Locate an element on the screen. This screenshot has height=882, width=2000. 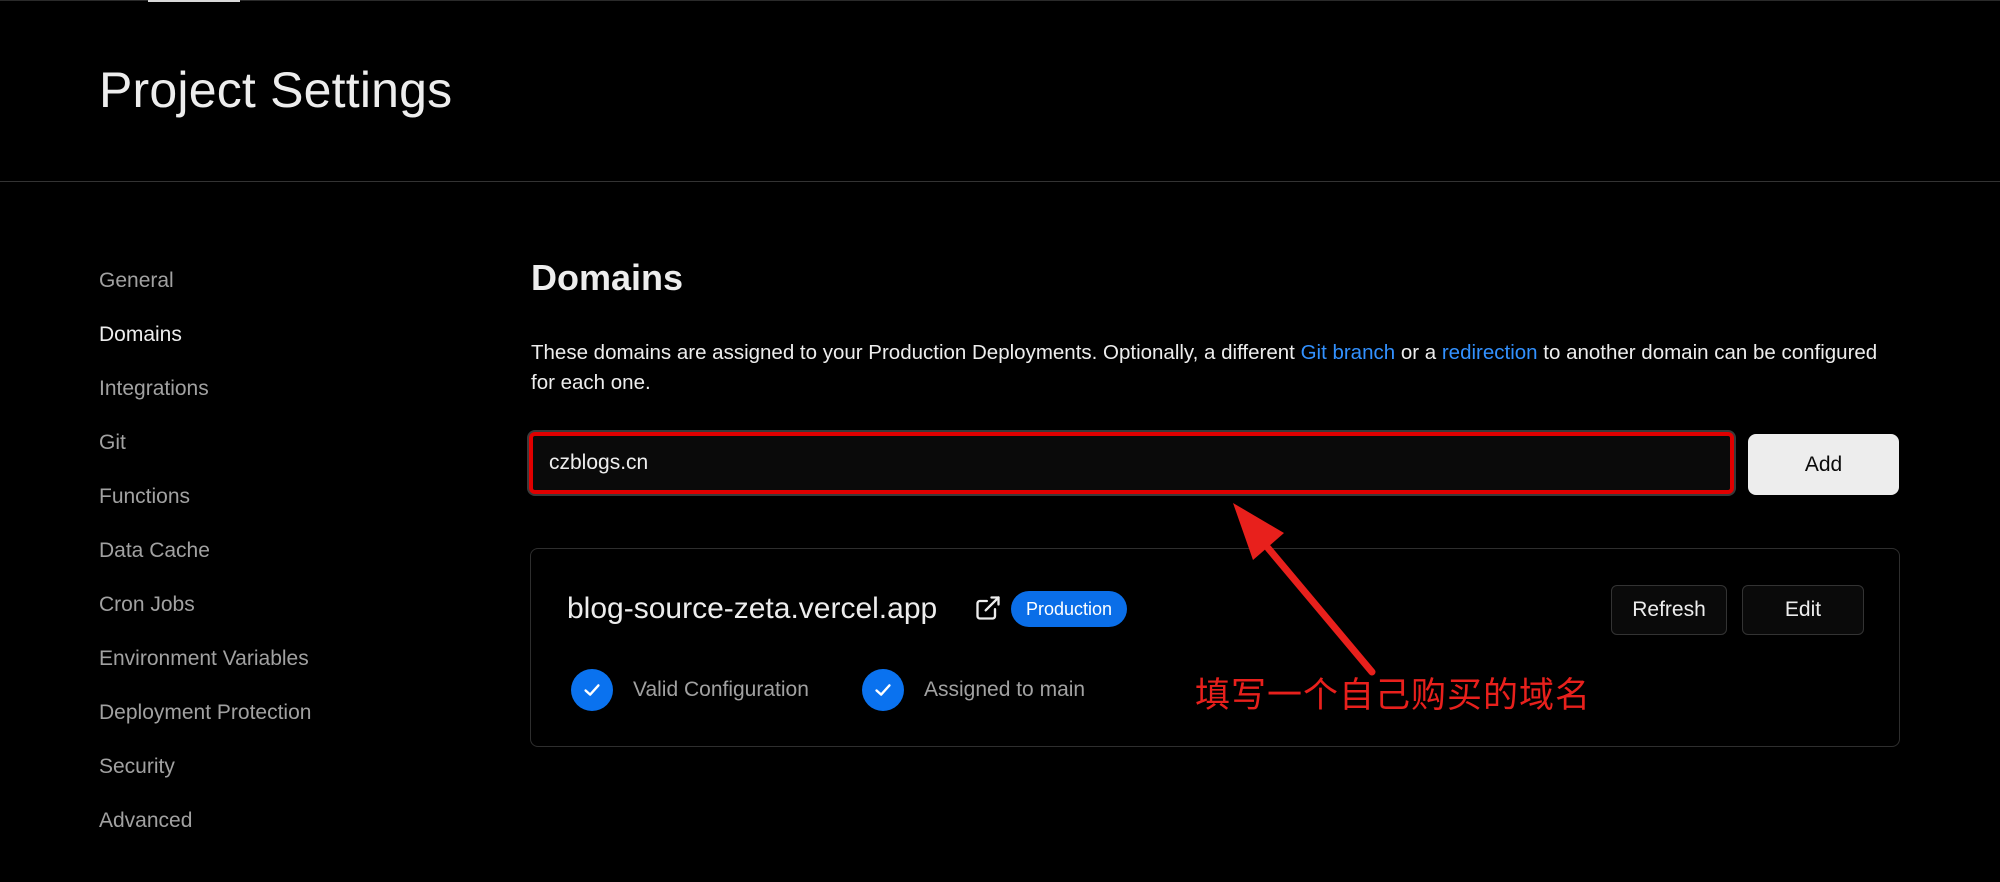
sidebar-item-advanced: Advanced is located at coordinates (264, 829).